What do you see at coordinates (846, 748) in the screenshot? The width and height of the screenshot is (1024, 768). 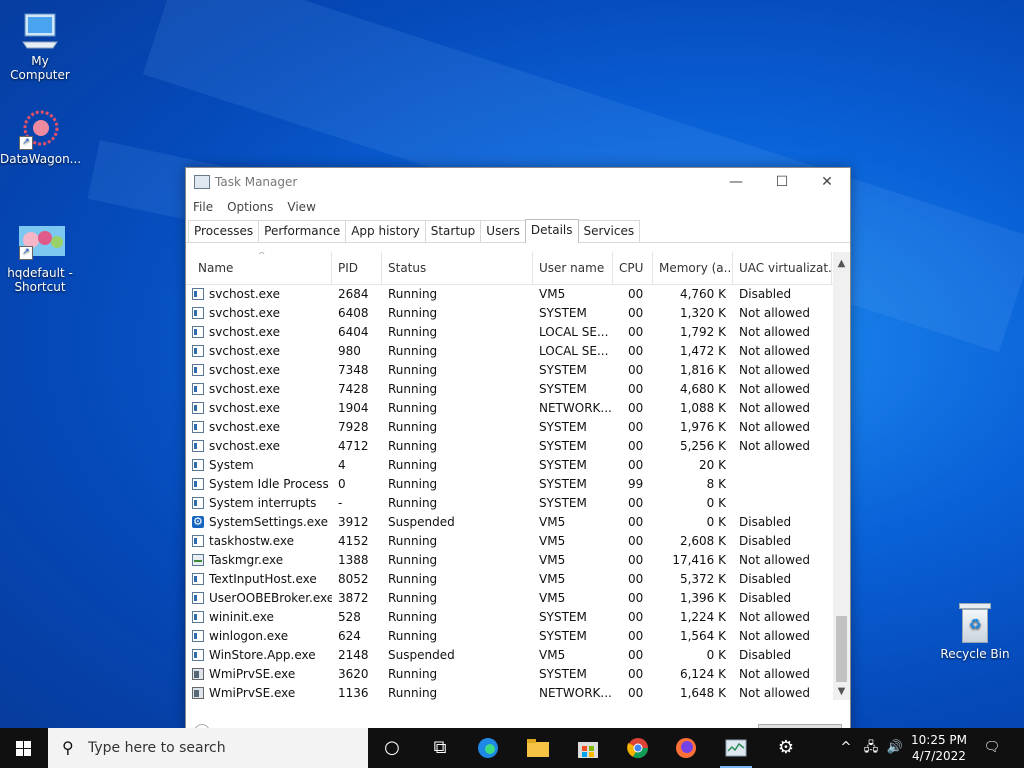 I see `show-hidden-icons: ^` at bounding box center [846, 748].